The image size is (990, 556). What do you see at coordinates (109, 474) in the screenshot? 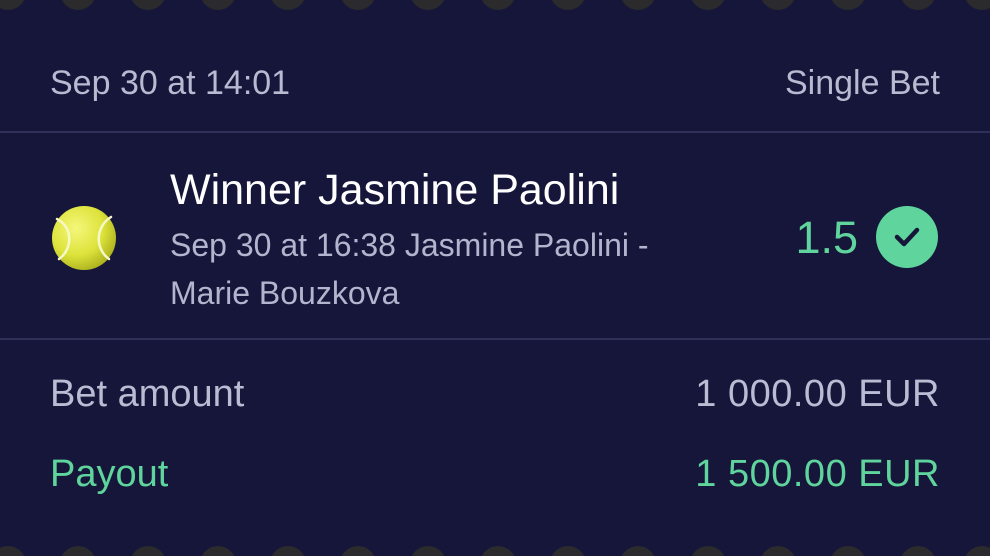
I see `payout-label: Payout` at bounding box center [109, 474].